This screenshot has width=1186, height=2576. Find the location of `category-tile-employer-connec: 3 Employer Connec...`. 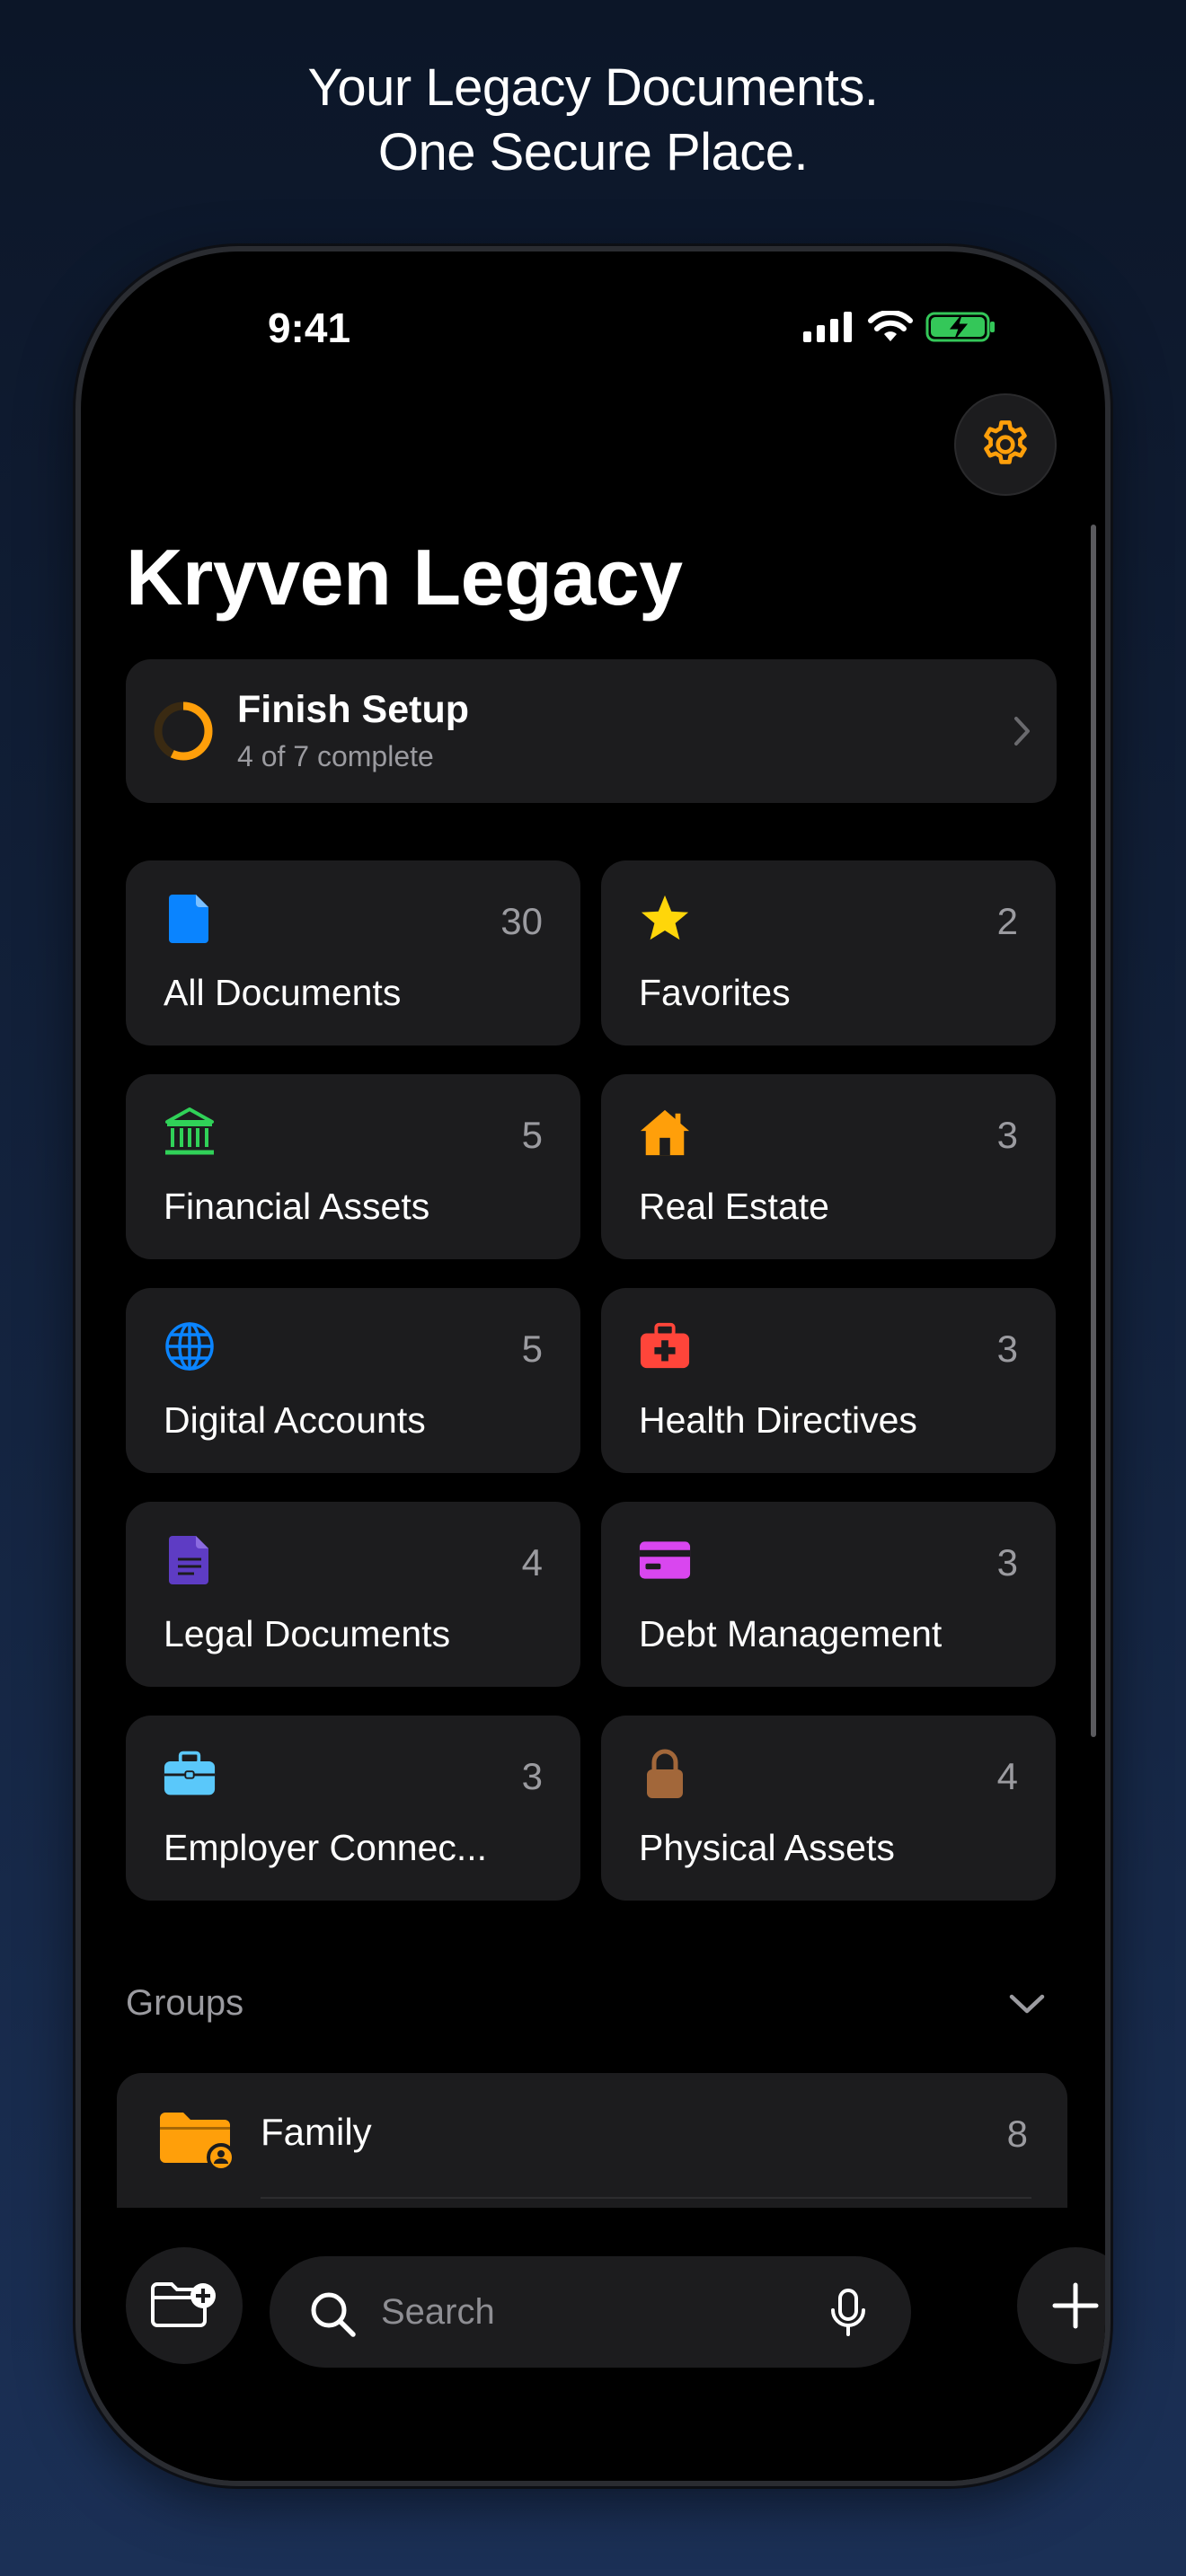

category-tile-employer-connec: 3 Employer Connec... is located at coordinates (353, 1808).